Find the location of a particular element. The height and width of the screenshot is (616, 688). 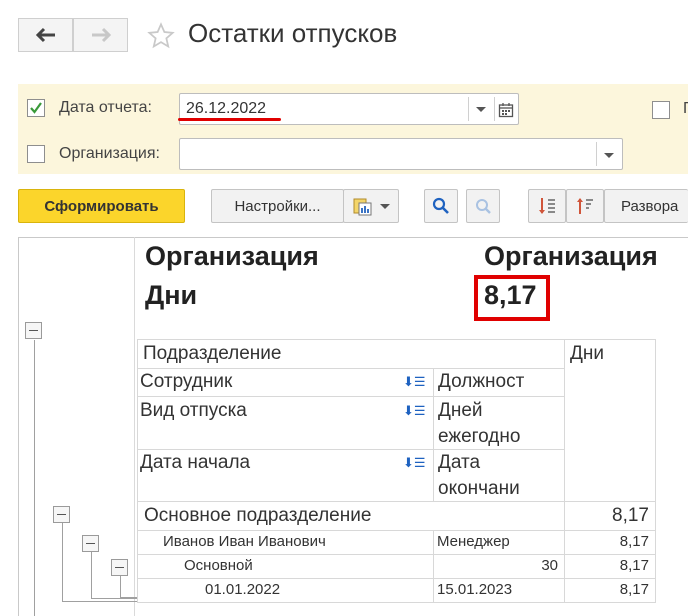

period-start-cell: 01.01.2022 is located at coordinates (242, 589).